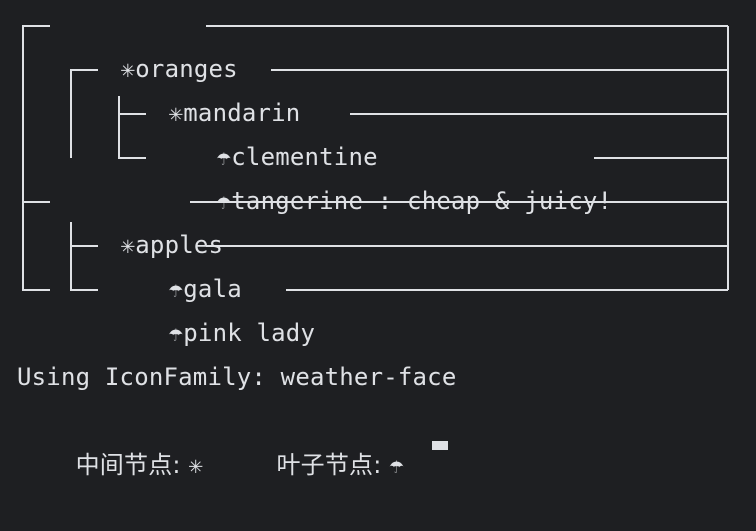  What do you see at coordinates (507, 290) in the screenshot?
I see `trail-pink-lady` at bounding box center [507, 290].